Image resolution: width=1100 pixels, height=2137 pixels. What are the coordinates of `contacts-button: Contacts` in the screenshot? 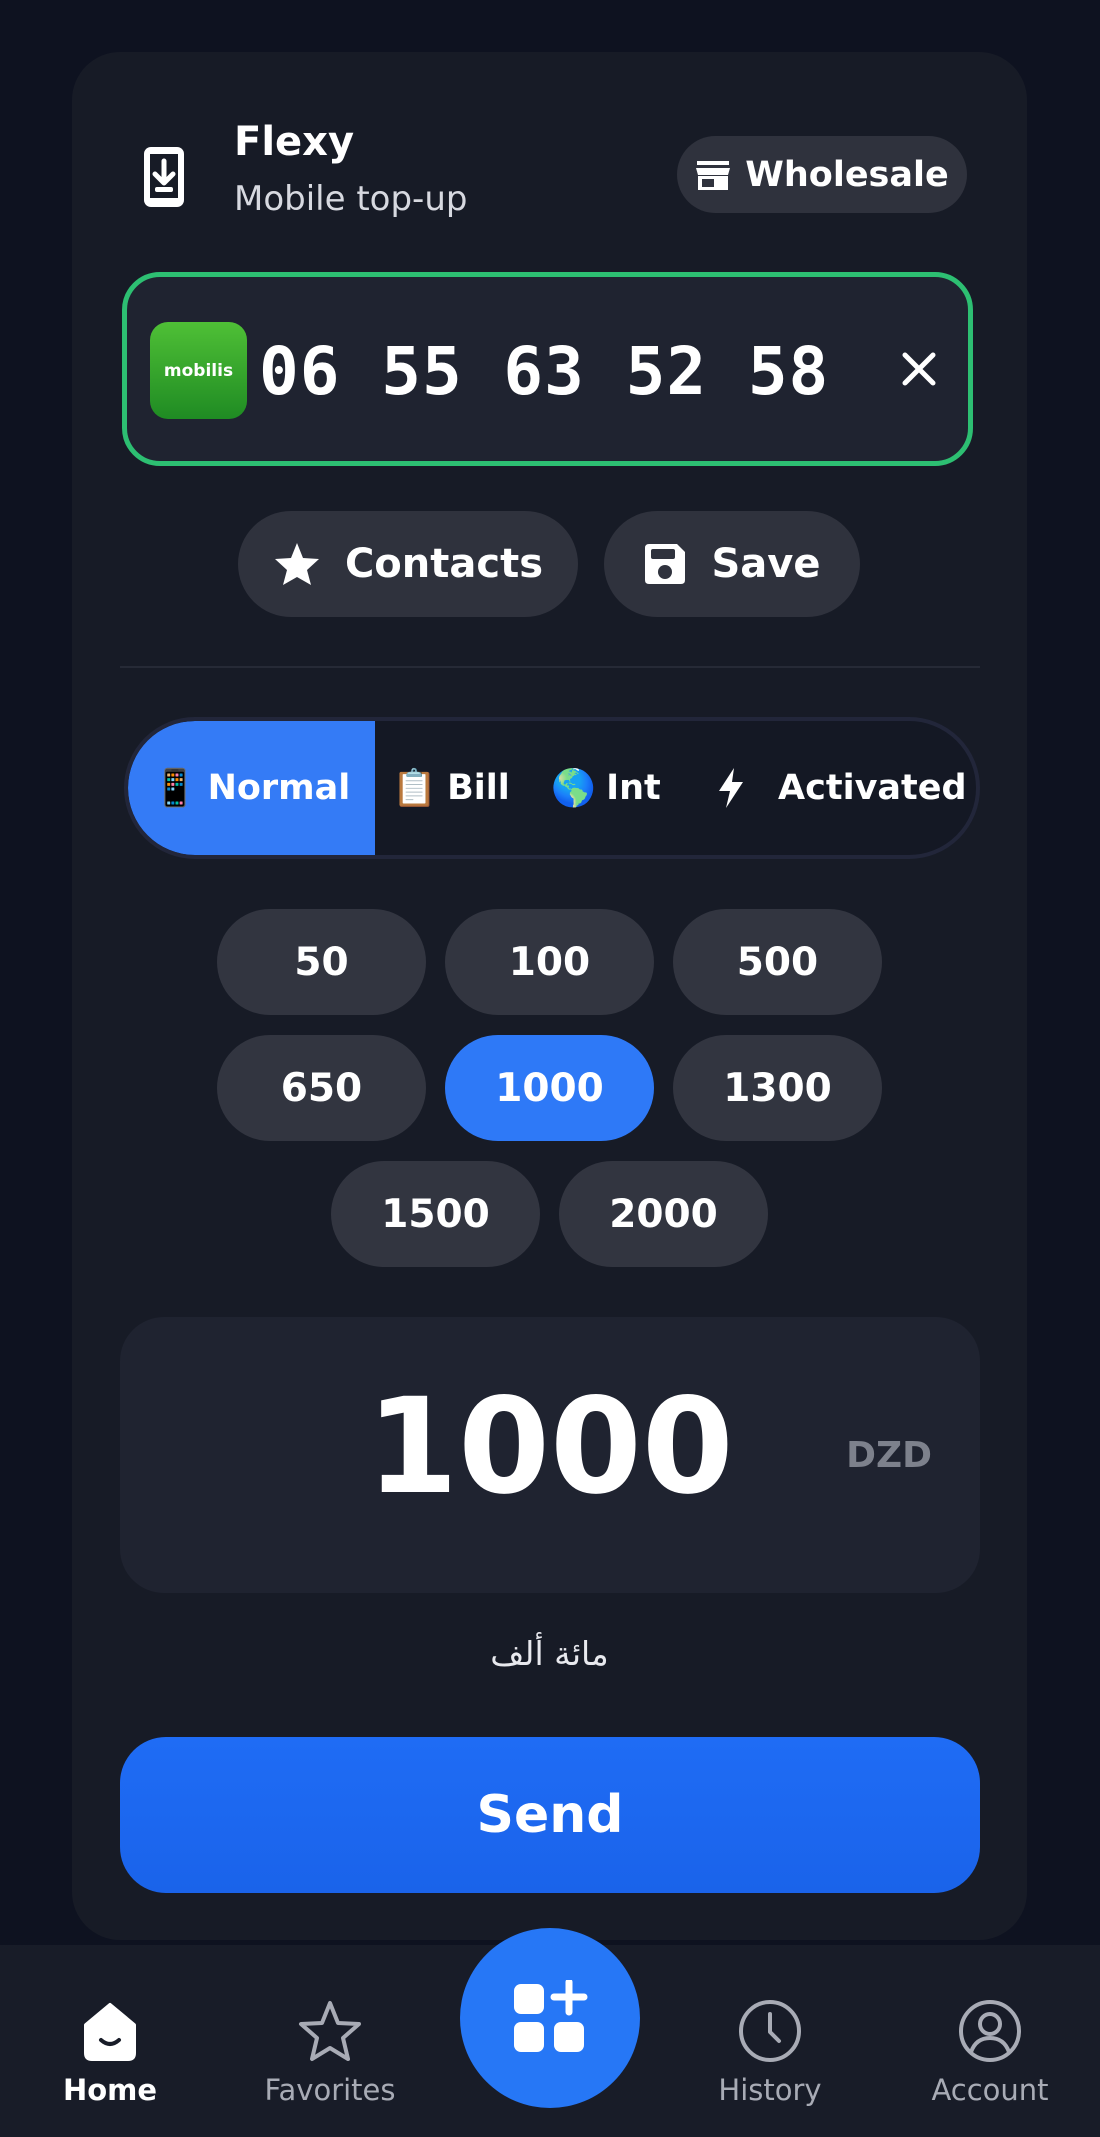 It's located at (408, 564).